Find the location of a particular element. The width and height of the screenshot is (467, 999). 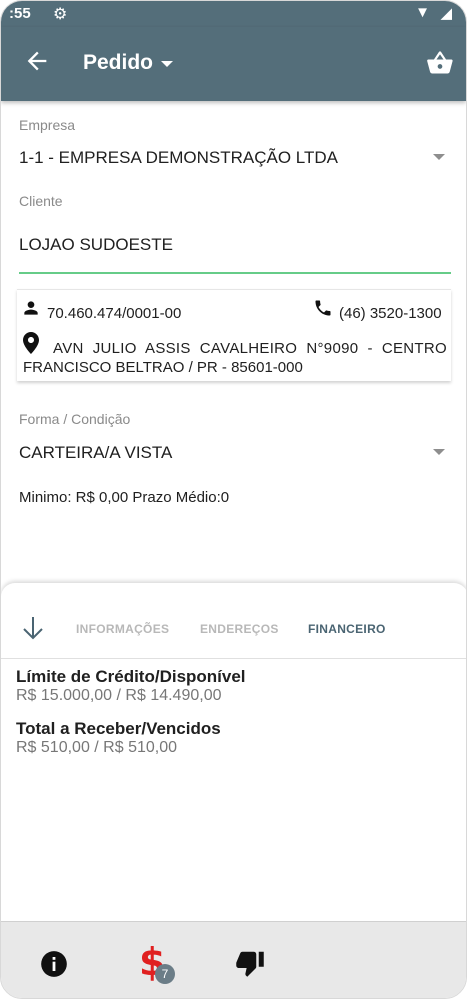

tab-enderecos: ENDEREÇOS is located at coordinates (239, 629).